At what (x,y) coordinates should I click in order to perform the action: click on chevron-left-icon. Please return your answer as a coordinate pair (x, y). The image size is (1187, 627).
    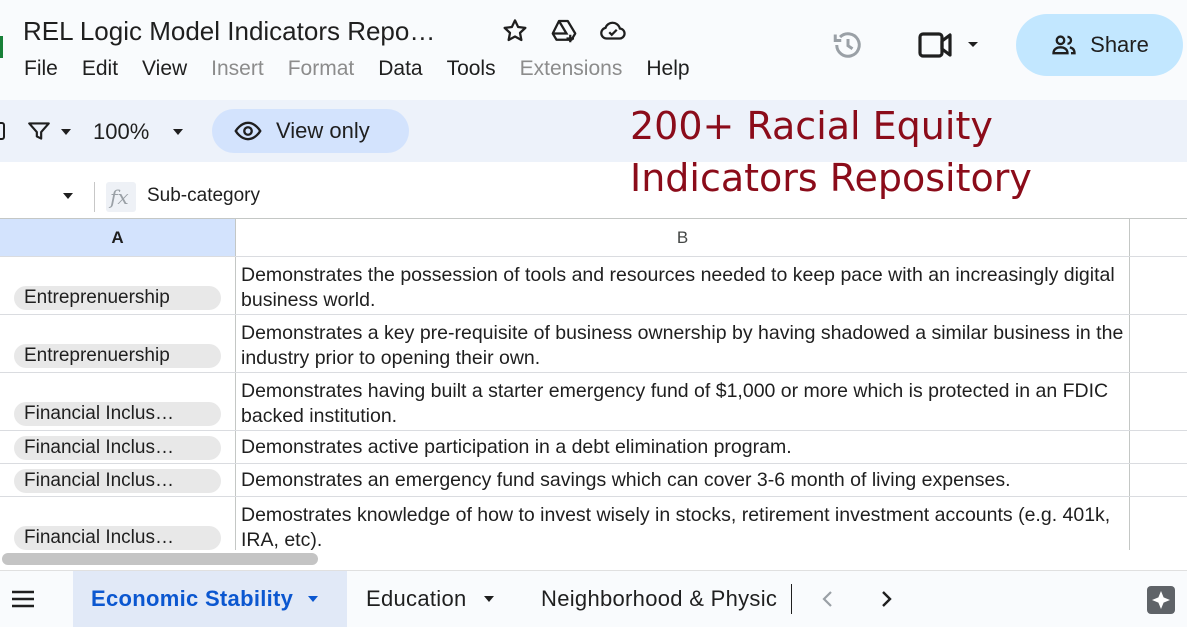
    Looking at the image, I should click on (828, 599).